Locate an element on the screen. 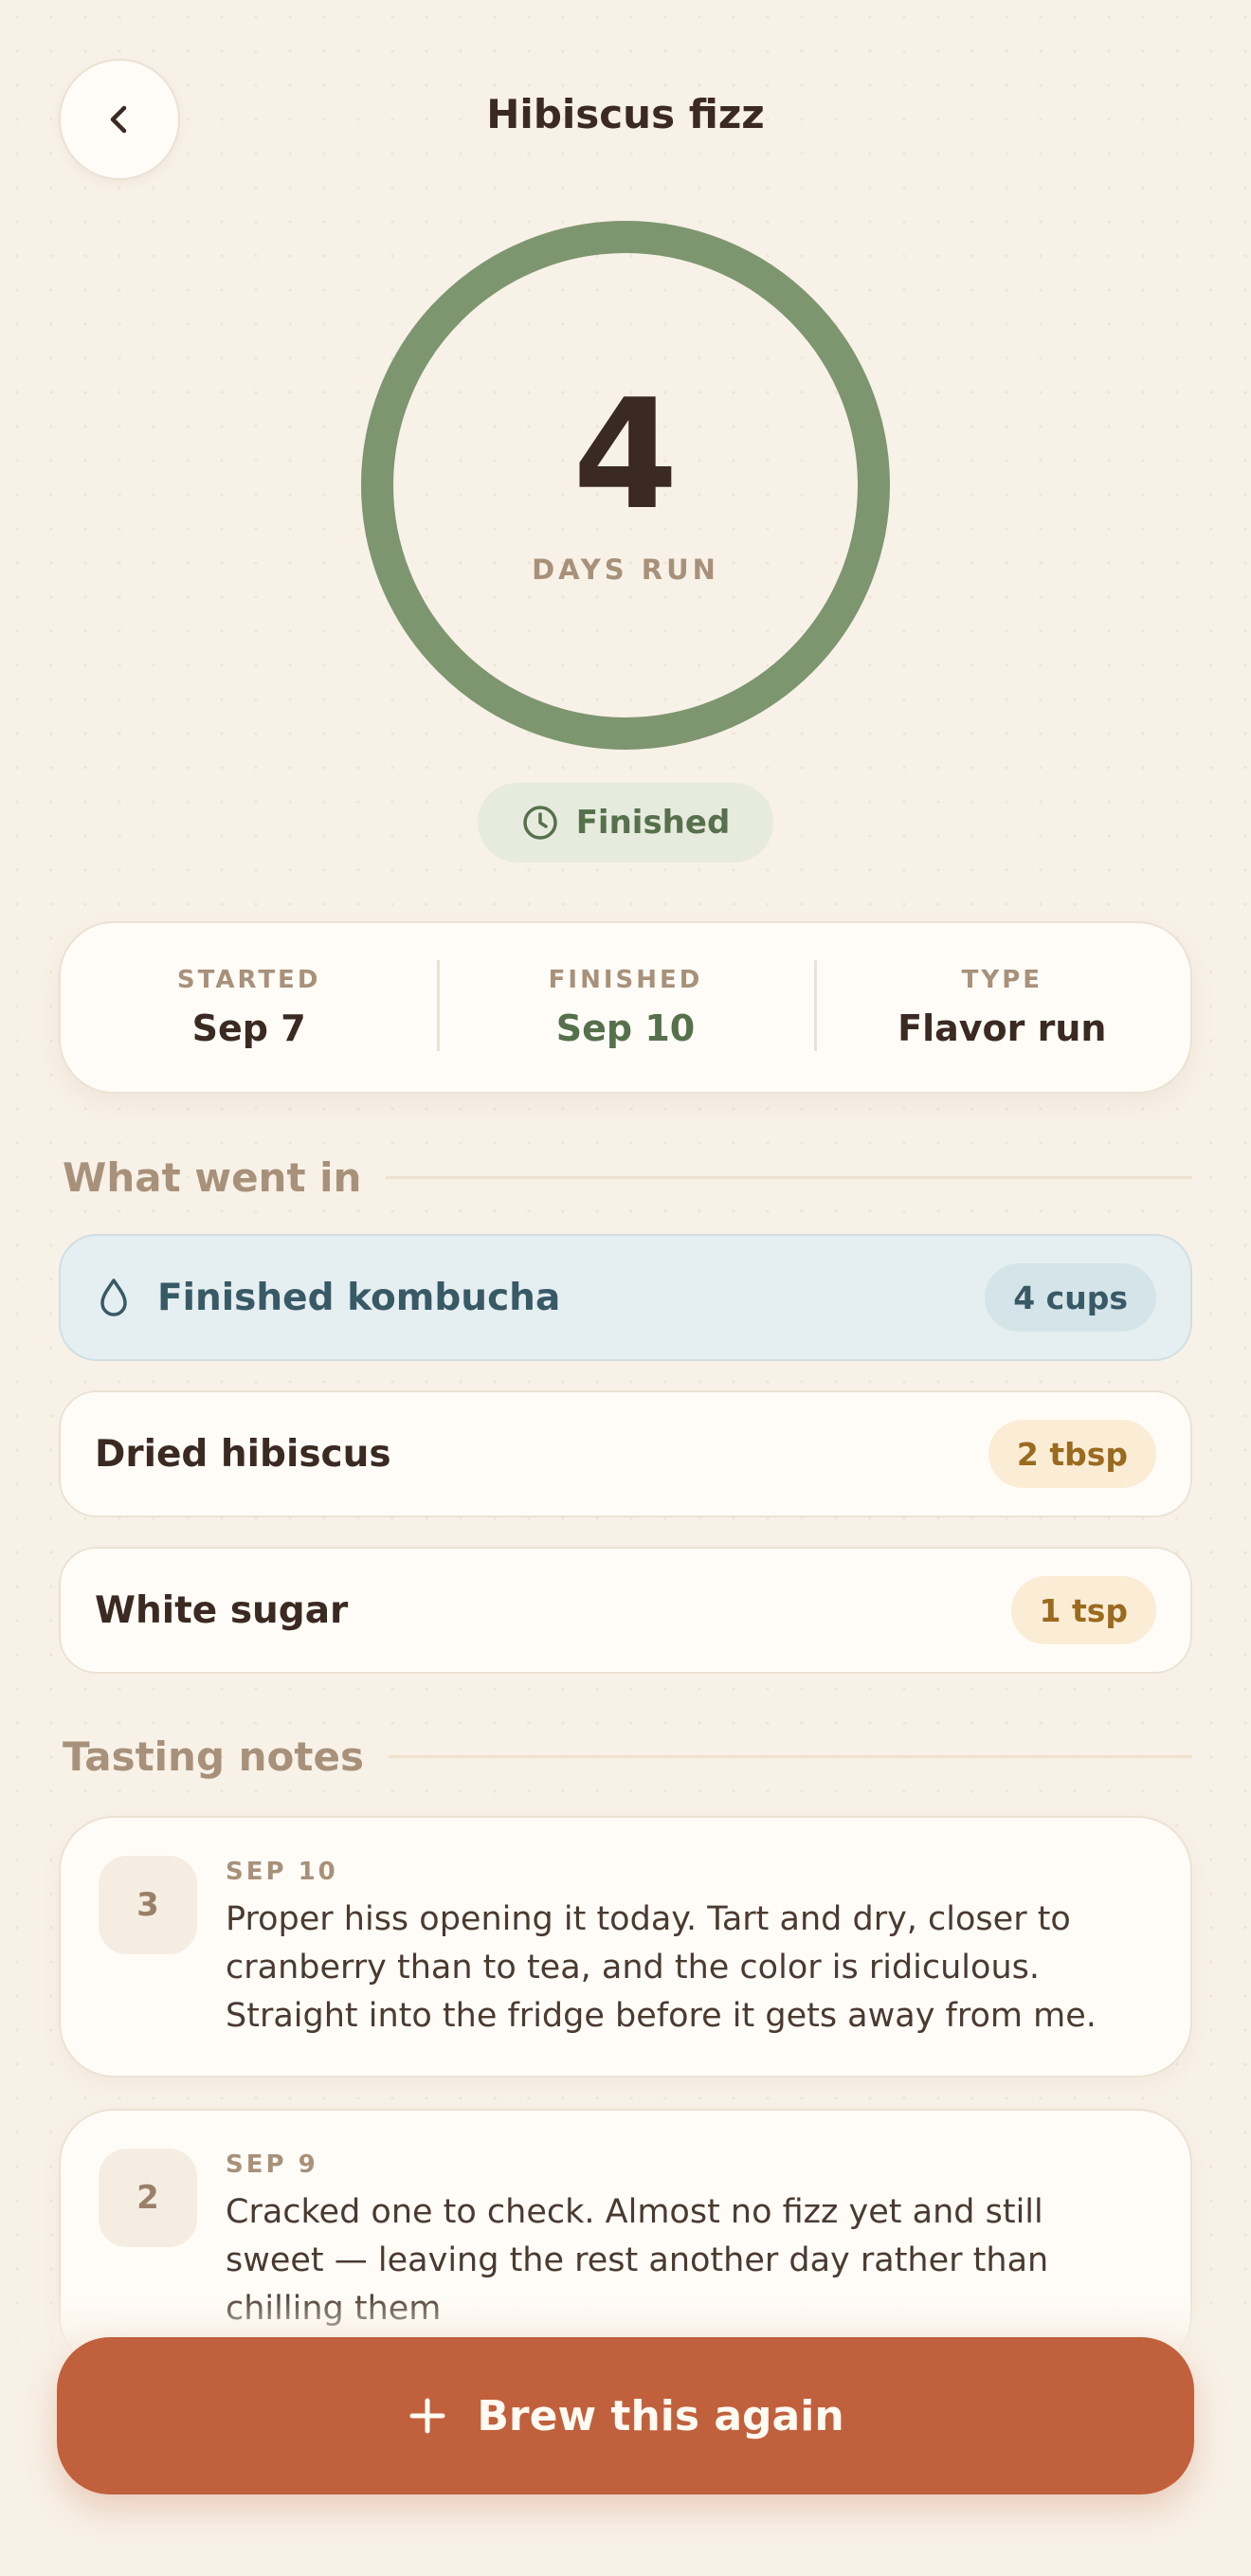 This screenshot has height=2576, width=1251. days-run-count: 4 is located at coordinates (626, 454).